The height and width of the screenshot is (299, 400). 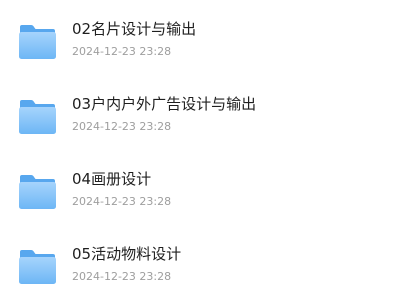 What do you see at coordinates (134, 29) in the screenshot?
I see `folder-name: 02名片设计与输出` at bounding box center [134, 29].